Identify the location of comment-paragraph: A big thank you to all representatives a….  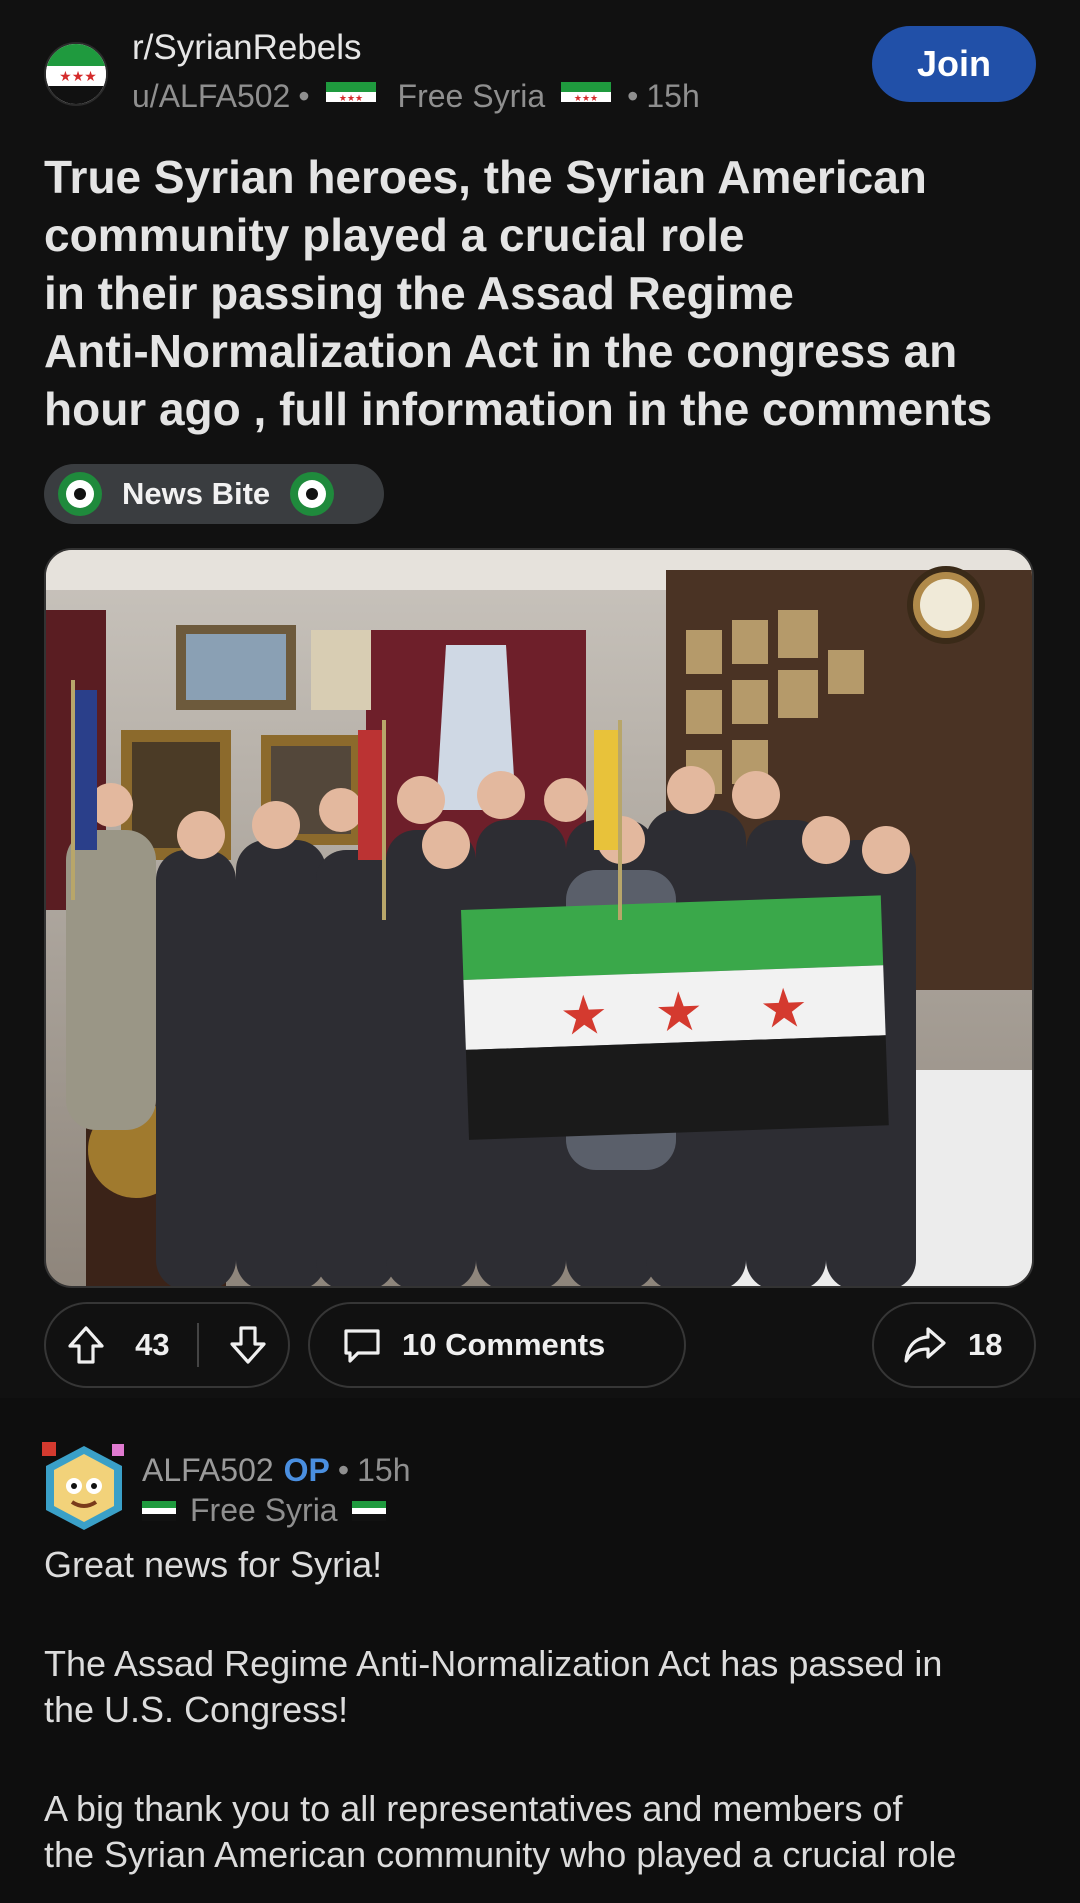
(500, 1831).